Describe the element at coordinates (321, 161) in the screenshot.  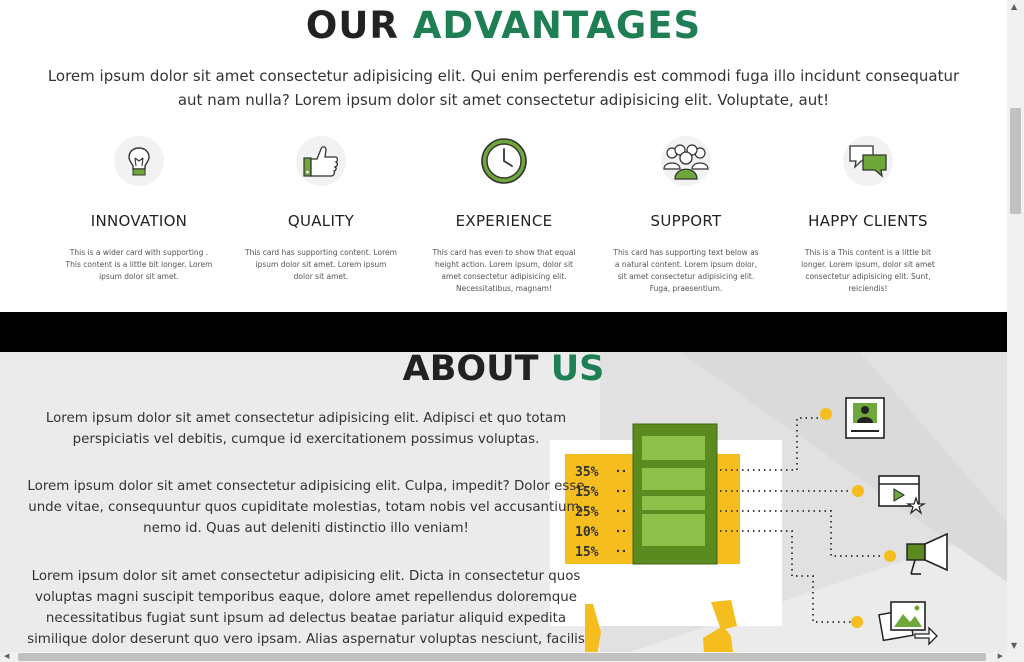
I see `thumbs-up-icon` at that location.